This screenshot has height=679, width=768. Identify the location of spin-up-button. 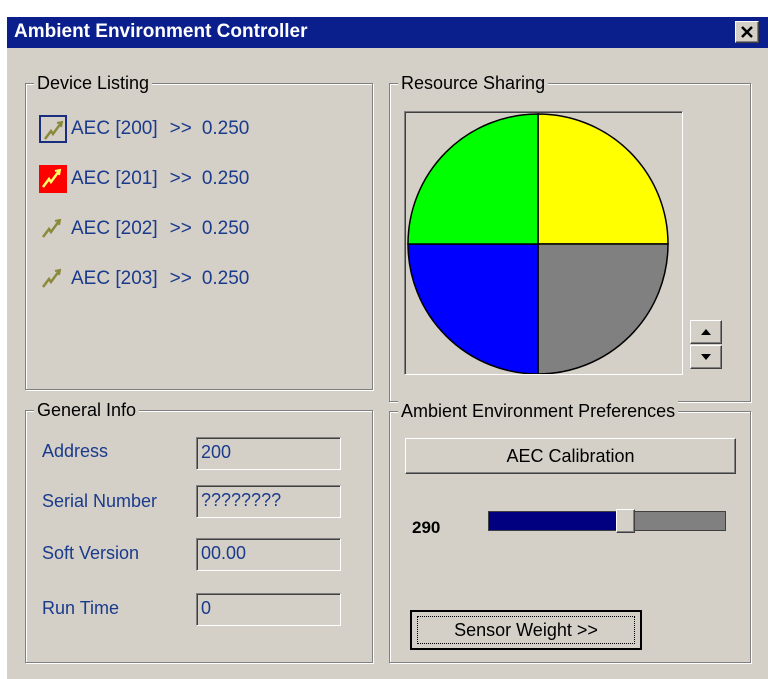
(706, 332).